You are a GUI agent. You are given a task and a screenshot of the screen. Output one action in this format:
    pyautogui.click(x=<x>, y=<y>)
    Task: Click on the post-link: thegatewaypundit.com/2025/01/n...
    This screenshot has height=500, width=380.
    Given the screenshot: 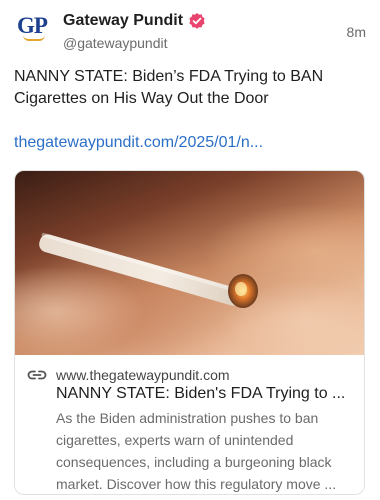 What is the action you would take?
    pyautogui.click(x=189, y=143)
    